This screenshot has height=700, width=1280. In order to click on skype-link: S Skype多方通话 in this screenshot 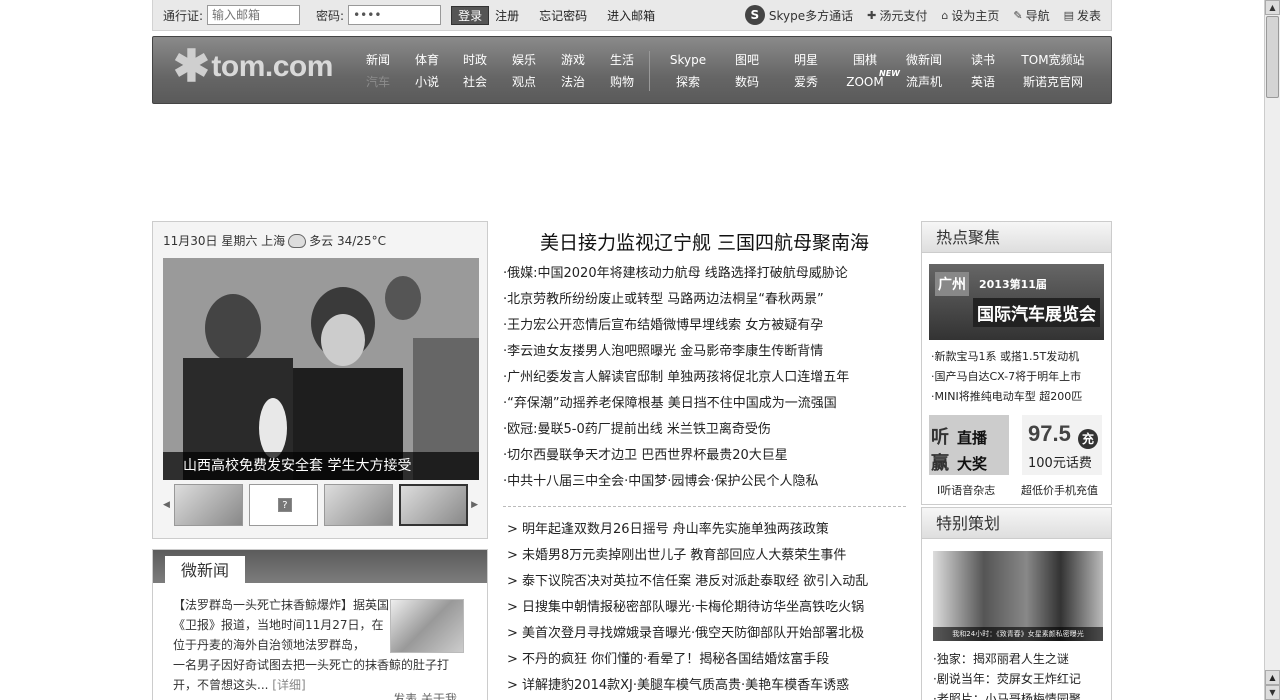, I will do `click(798, 15)`.